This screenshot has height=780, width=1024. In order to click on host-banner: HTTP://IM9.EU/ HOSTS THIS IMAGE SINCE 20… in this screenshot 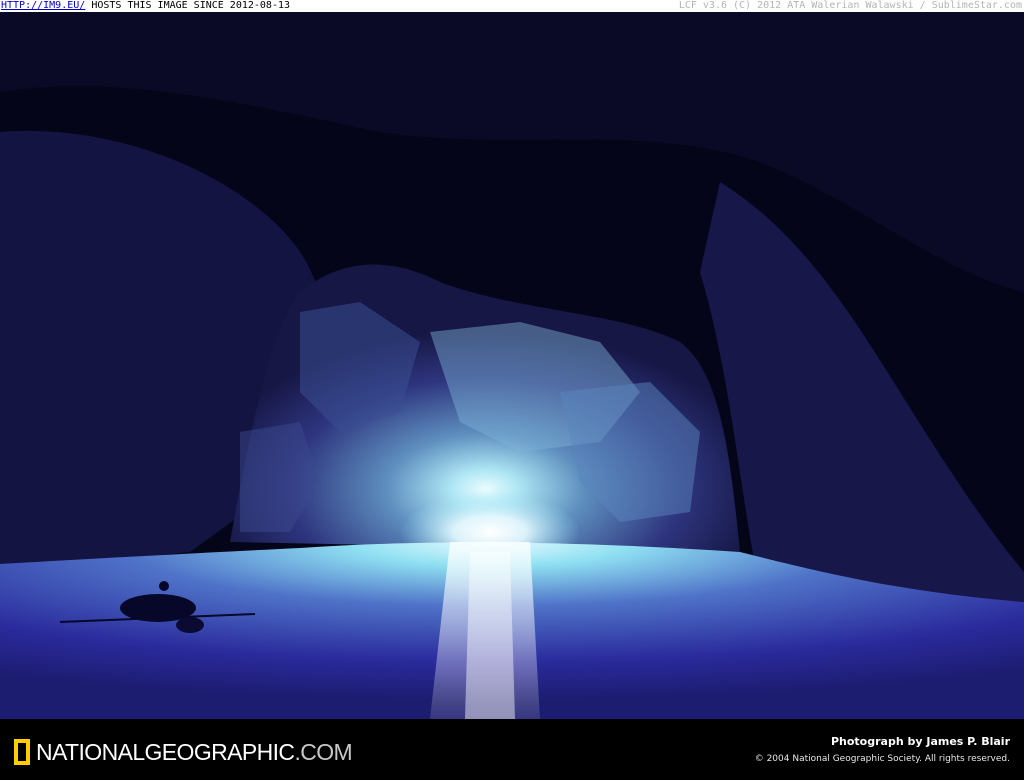, I will do `click(512, 6)`.